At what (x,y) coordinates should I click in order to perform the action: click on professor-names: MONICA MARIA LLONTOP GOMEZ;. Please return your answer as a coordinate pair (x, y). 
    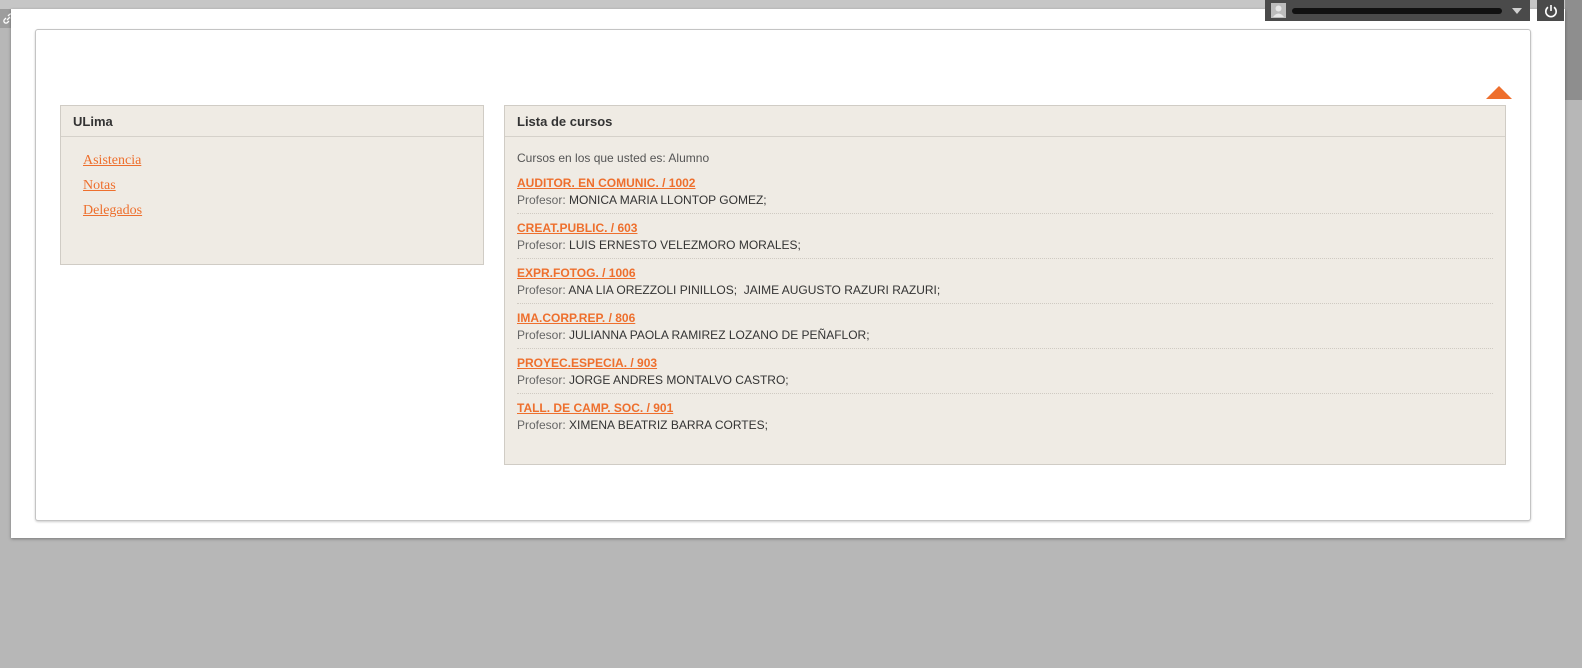
    Looking at the image, I should click on (668, 200).